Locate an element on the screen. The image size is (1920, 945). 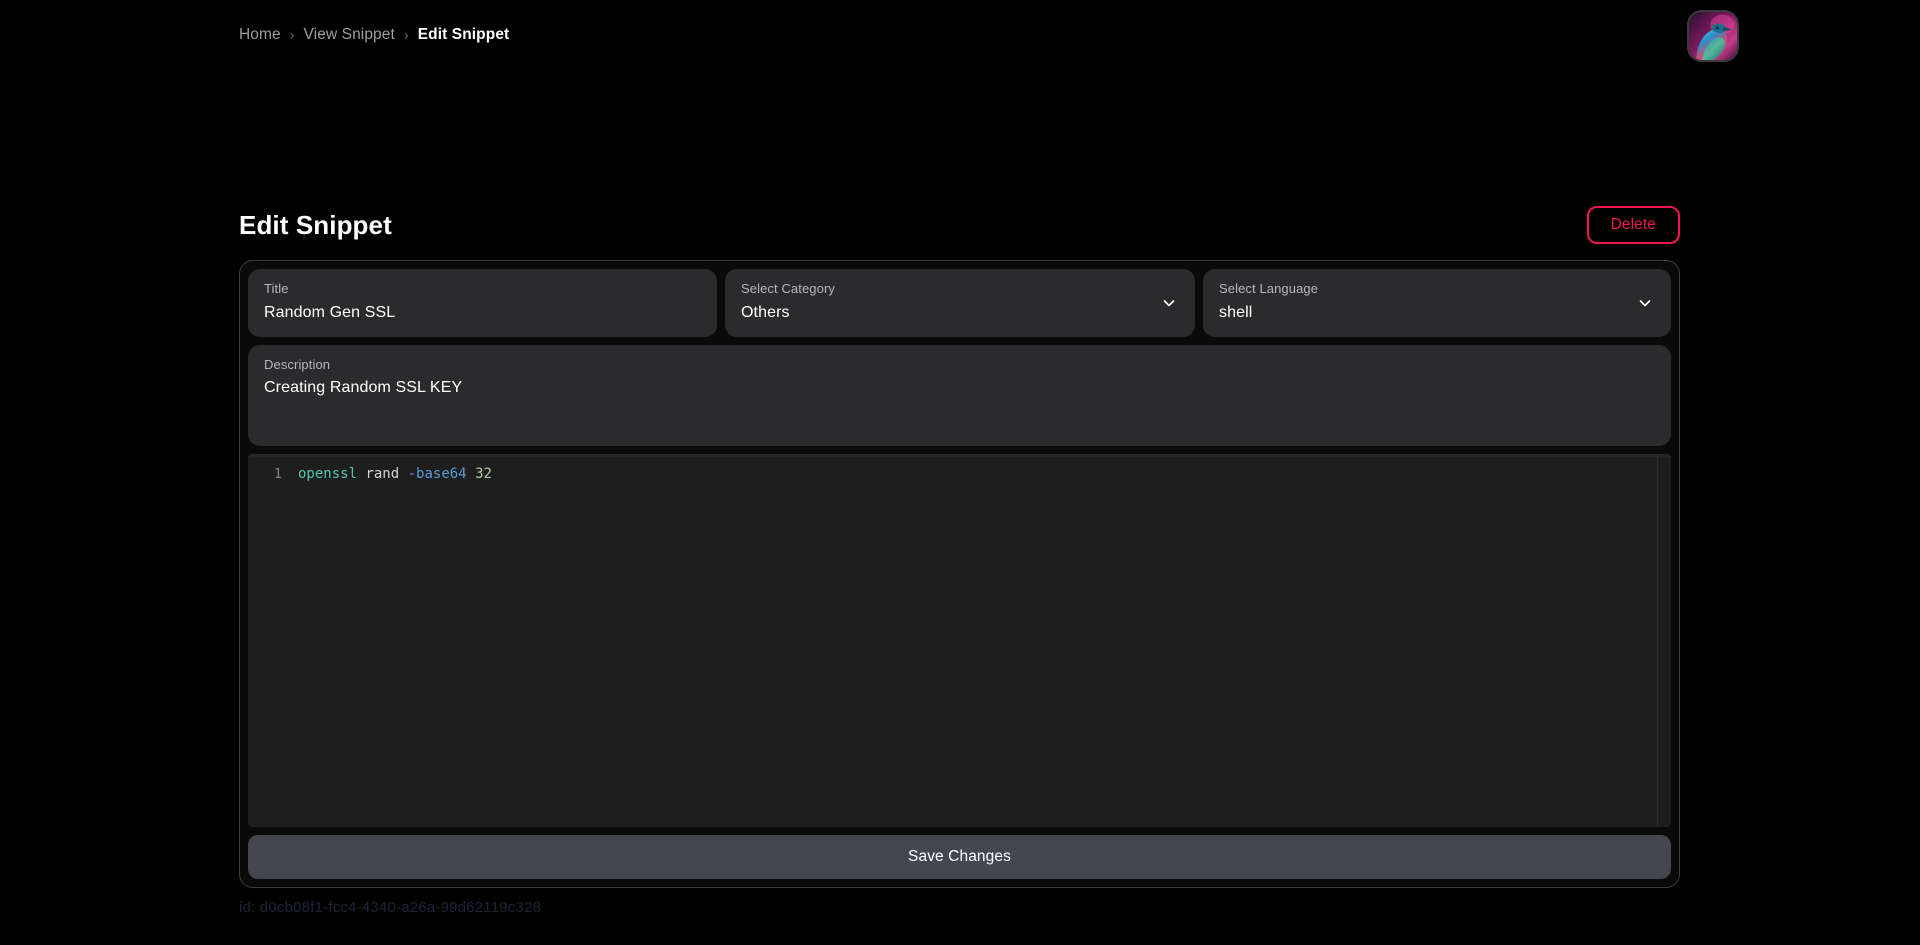
top-bar: Home › View Snippet › Edit Snippet is located at coordinates (960, 36).